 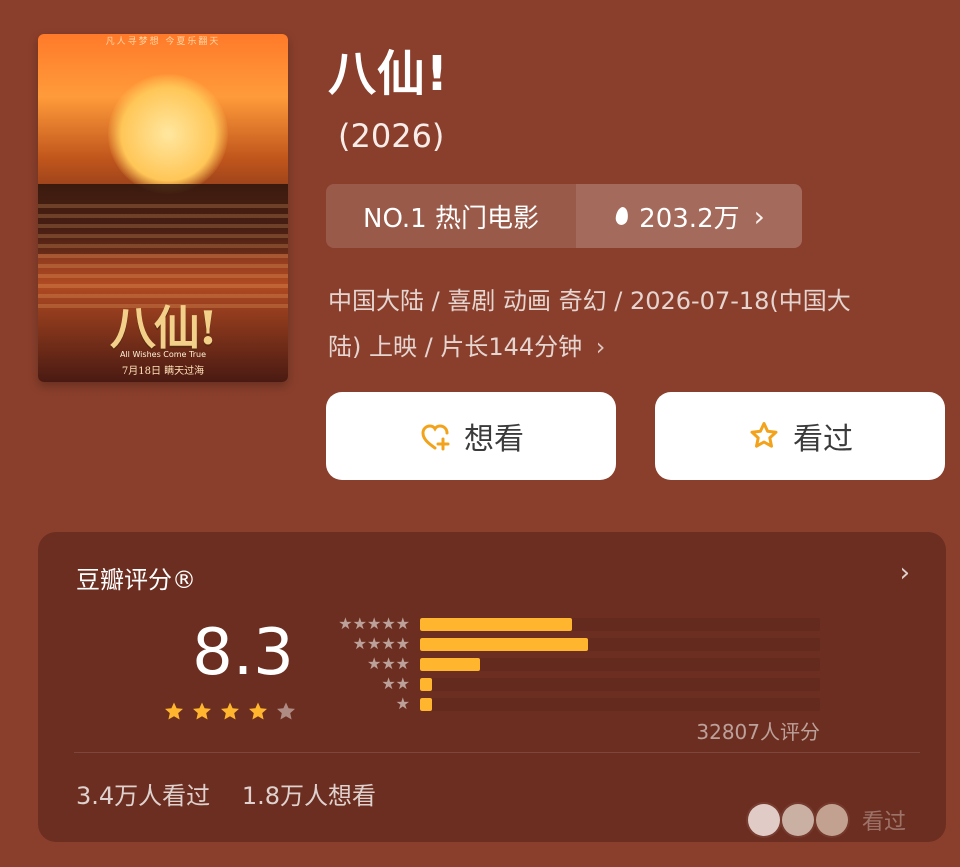 I want to click on rating-score: 8.3, so click(x=243, y=653).